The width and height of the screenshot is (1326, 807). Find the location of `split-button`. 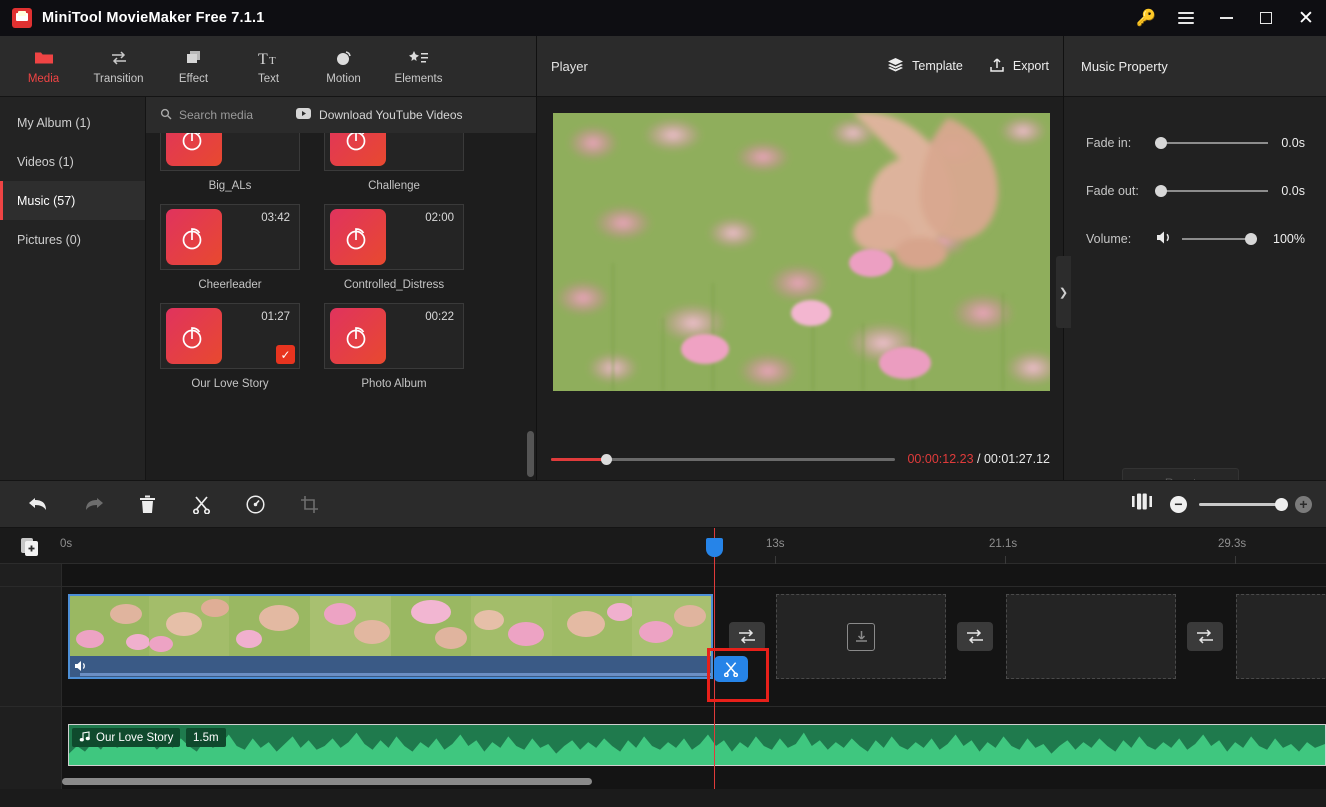

split-button is located at coordinates (201, 504).